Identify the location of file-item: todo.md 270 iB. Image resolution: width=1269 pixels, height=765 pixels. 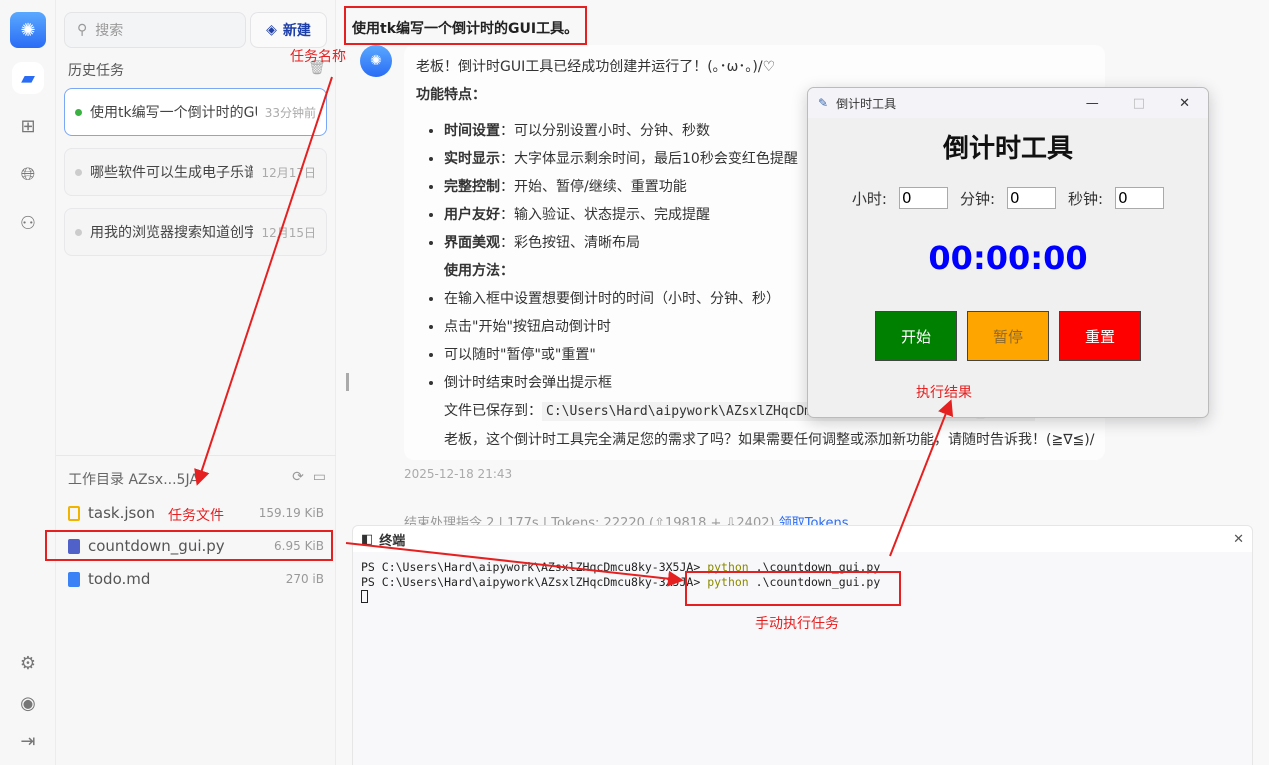
(196, 579).